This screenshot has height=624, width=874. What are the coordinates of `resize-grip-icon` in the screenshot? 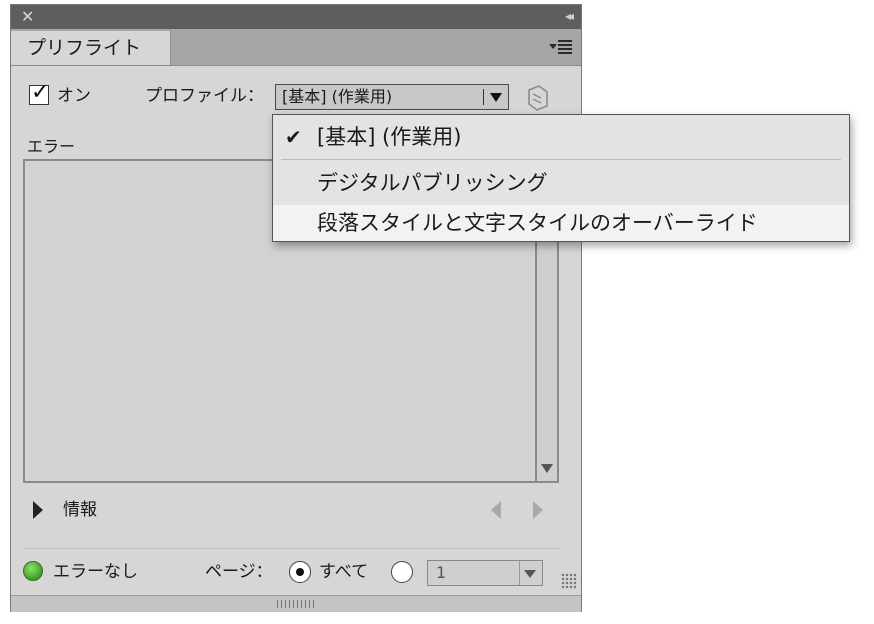 It's located at (569, 581).